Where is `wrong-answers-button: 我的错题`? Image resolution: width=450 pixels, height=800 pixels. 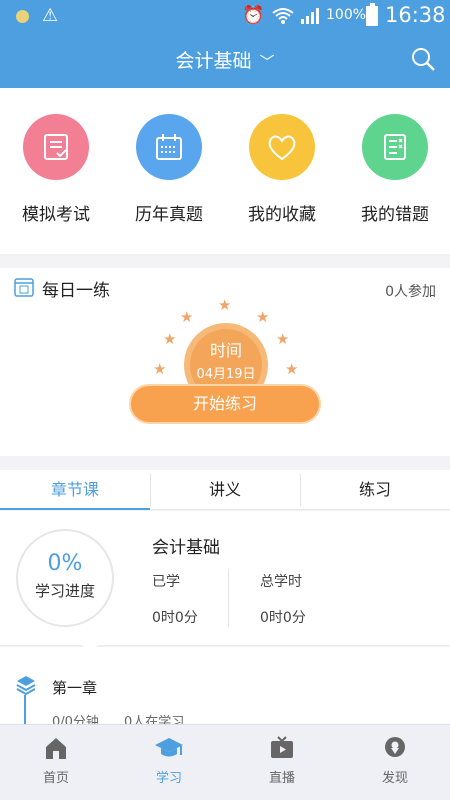
wrong-answers-button: 我的错题 is located at coordinates (394, 169).